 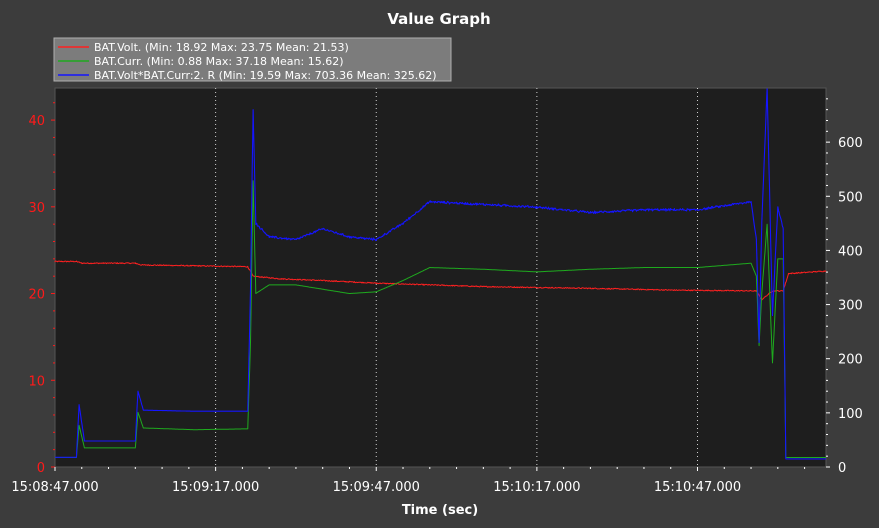 I want to click on right-axis: 0 100 200 300 400 500 600, so click(x=844, y=287).